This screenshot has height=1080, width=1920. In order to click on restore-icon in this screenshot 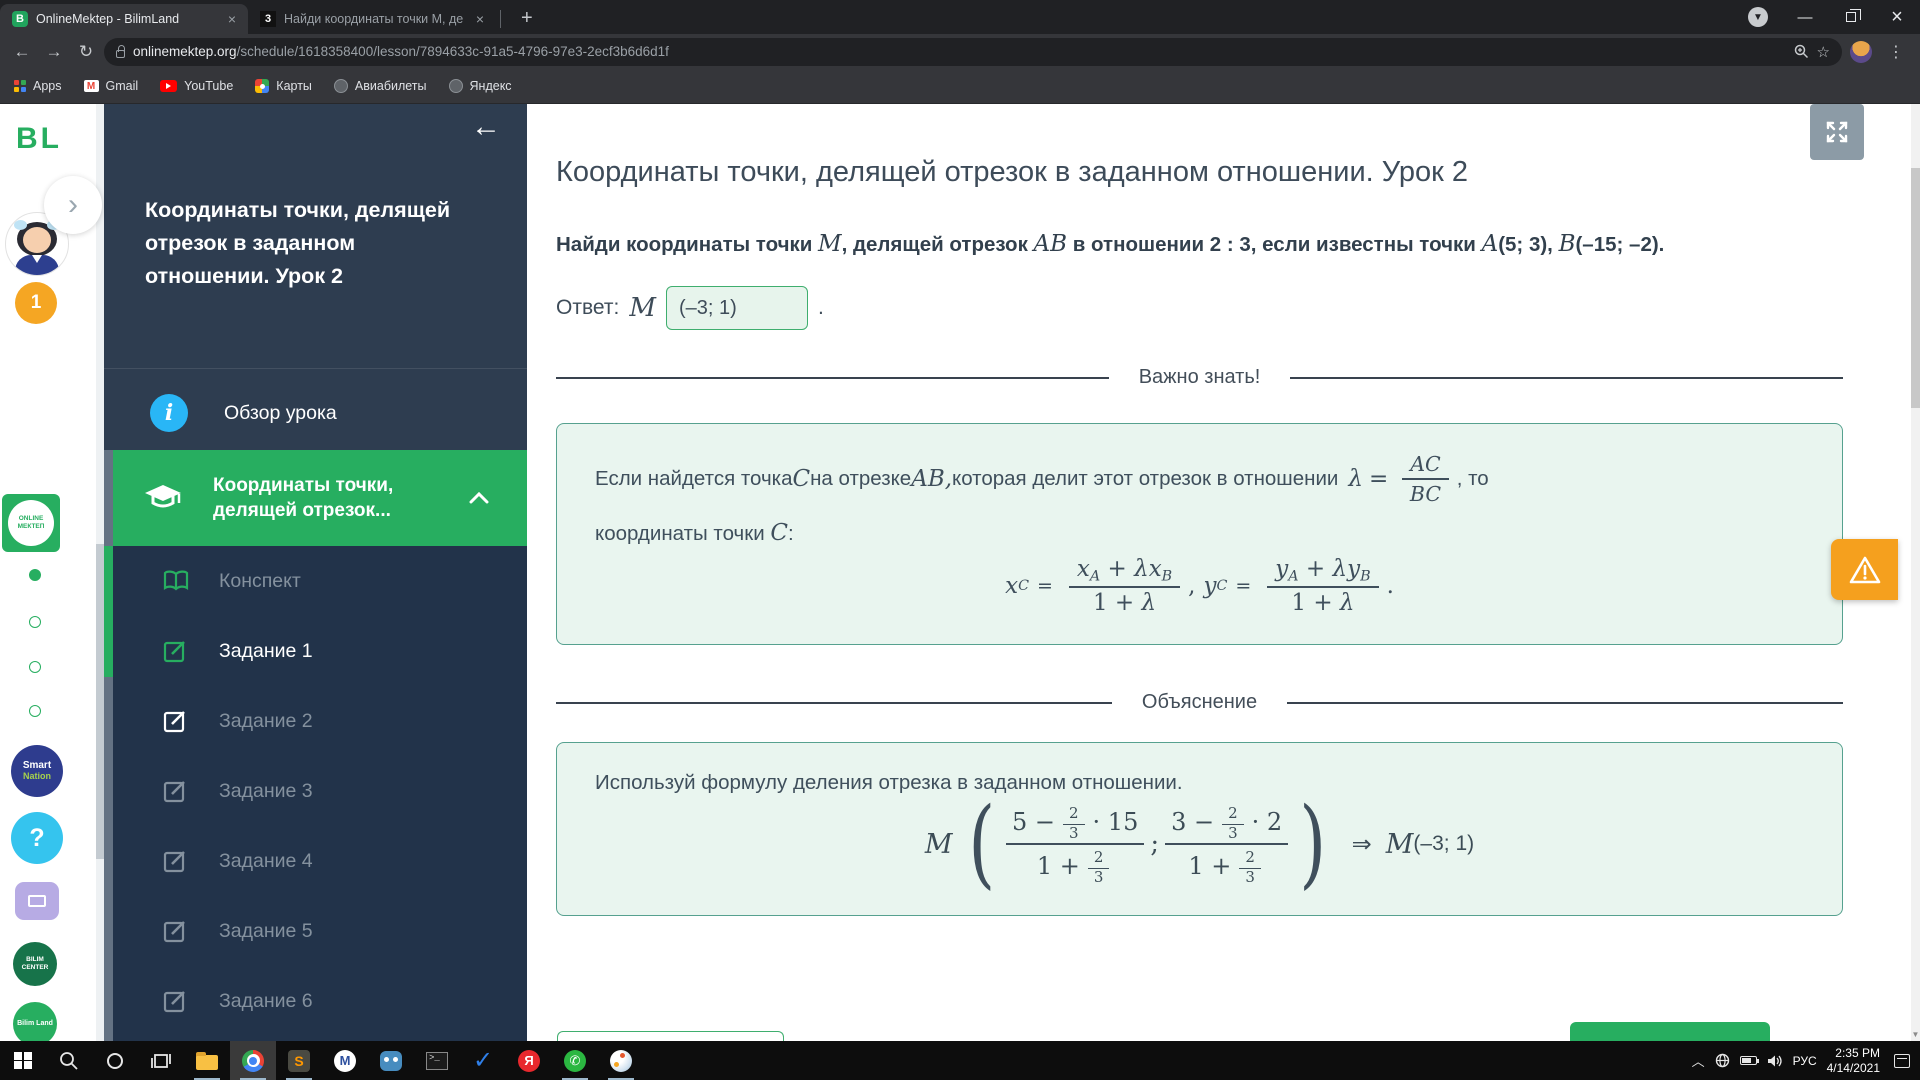, I will do `click(1853, 15)`.